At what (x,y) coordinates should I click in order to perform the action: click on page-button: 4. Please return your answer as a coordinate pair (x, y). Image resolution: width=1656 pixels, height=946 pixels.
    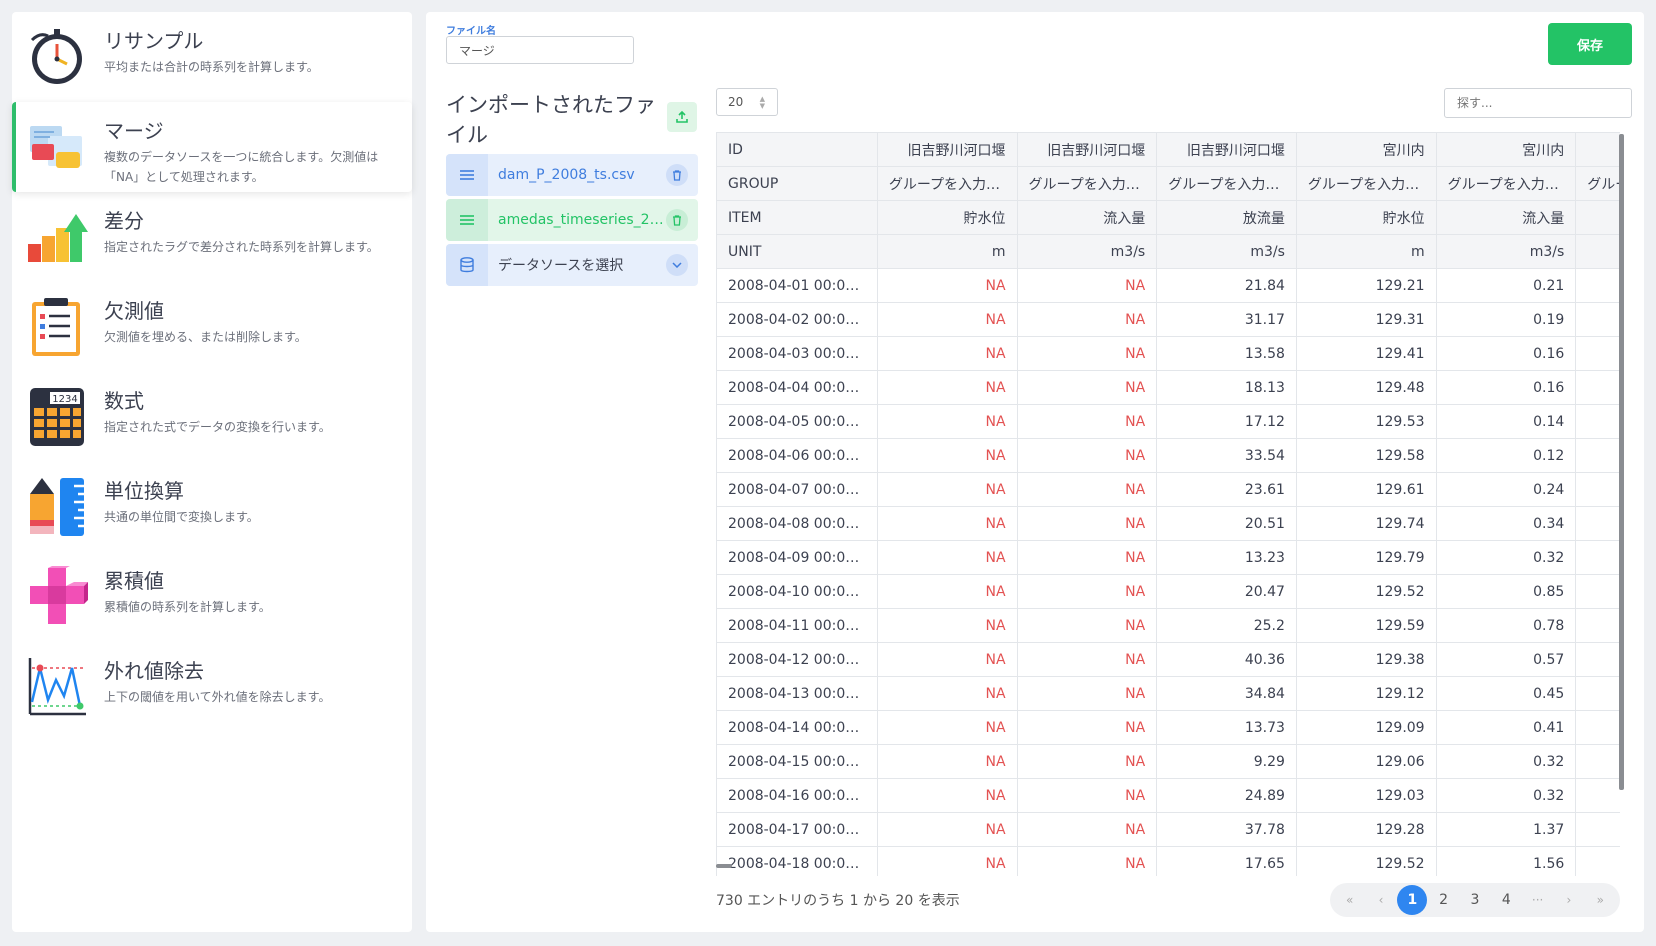
    Looking at the image, I should click on (1506, 900).